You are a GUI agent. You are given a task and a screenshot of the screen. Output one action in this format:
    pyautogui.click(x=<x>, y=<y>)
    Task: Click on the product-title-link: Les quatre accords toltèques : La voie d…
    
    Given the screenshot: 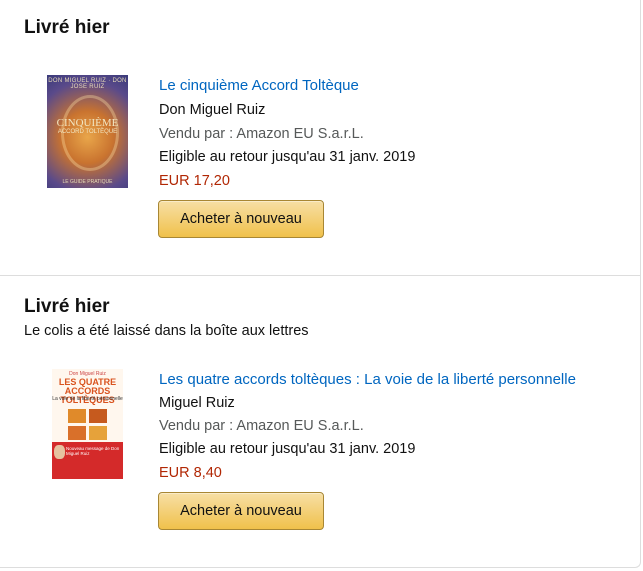 What is the action you would take?
    pyautogui.click(x=367, y=379)
    